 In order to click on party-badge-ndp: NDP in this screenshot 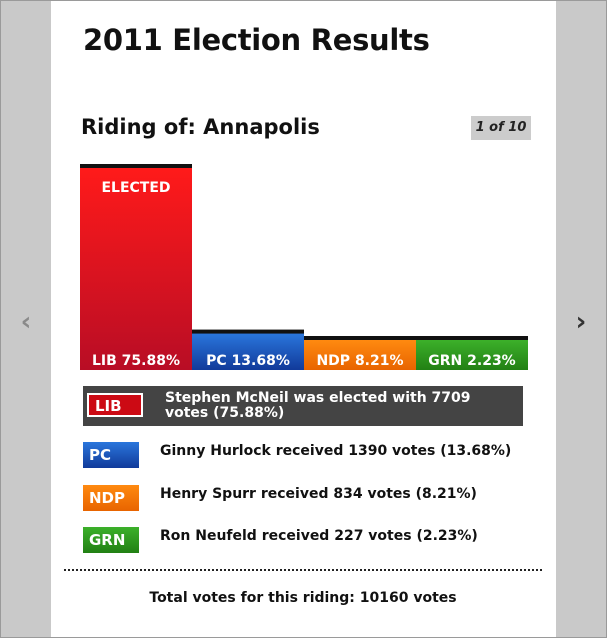, I will do `click(111, 498)`.